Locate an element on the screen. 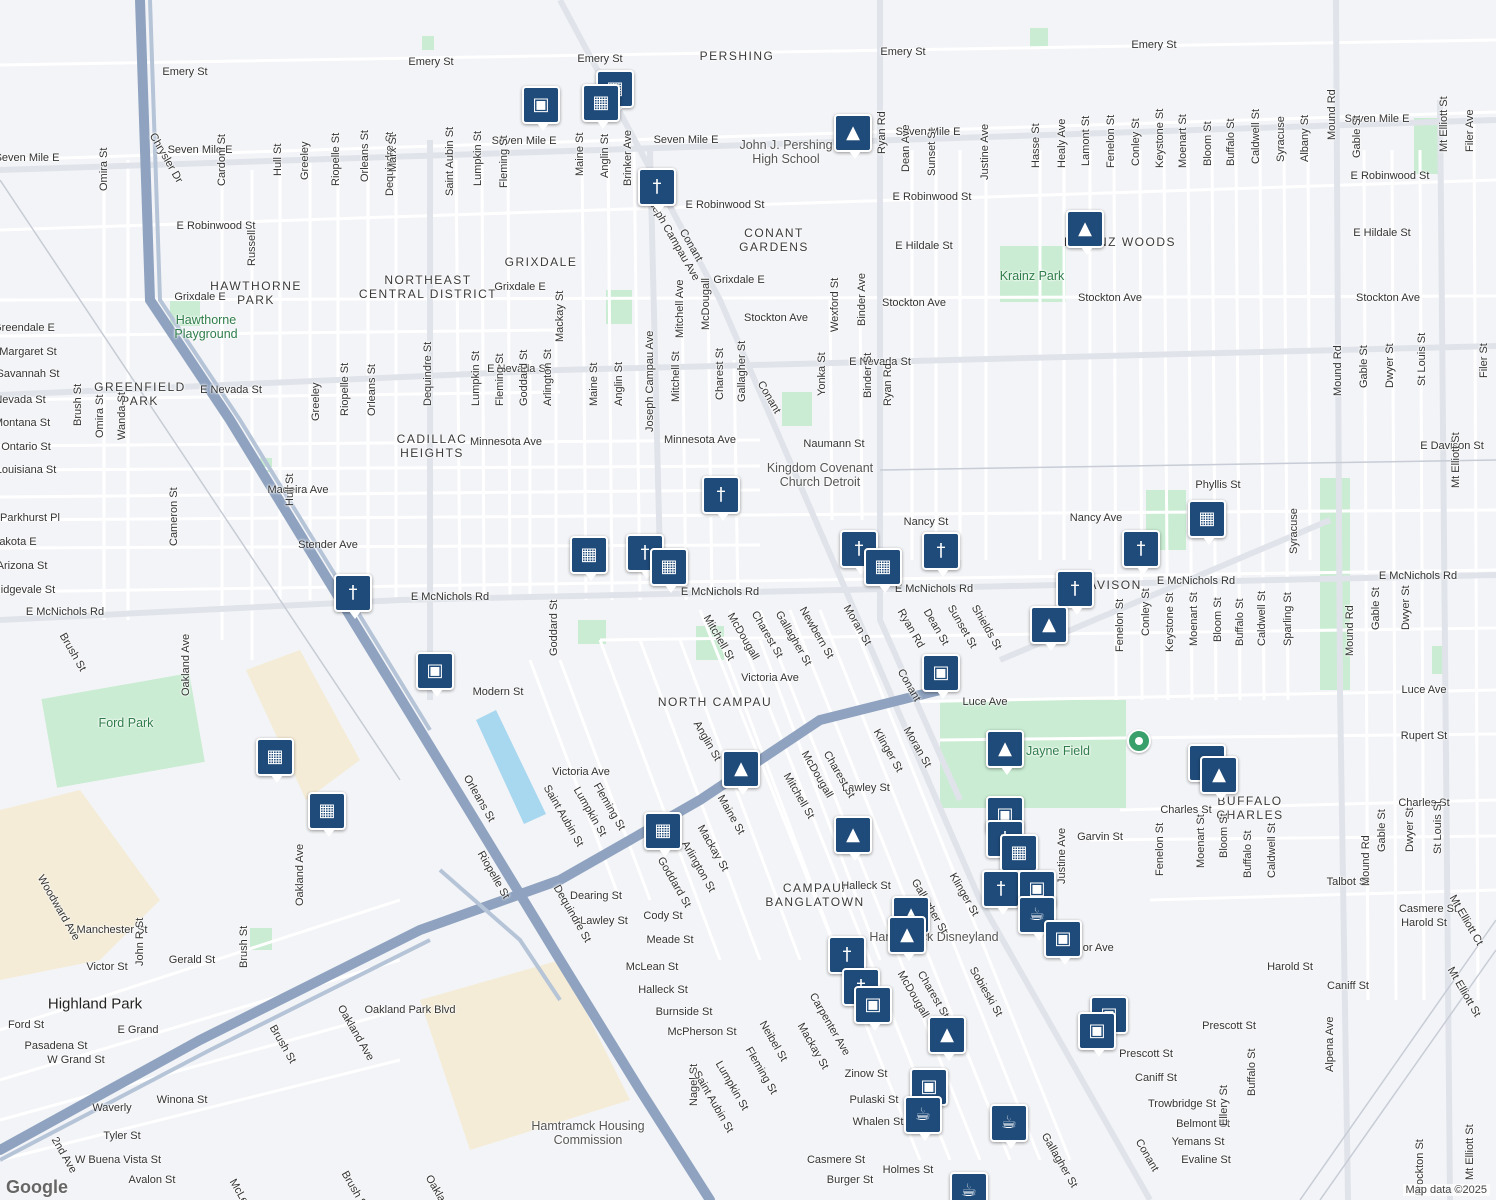 The height and width of the screenshot is (1200, 1496). street-label: Phyllis St is located at coordinates (1218, 485).